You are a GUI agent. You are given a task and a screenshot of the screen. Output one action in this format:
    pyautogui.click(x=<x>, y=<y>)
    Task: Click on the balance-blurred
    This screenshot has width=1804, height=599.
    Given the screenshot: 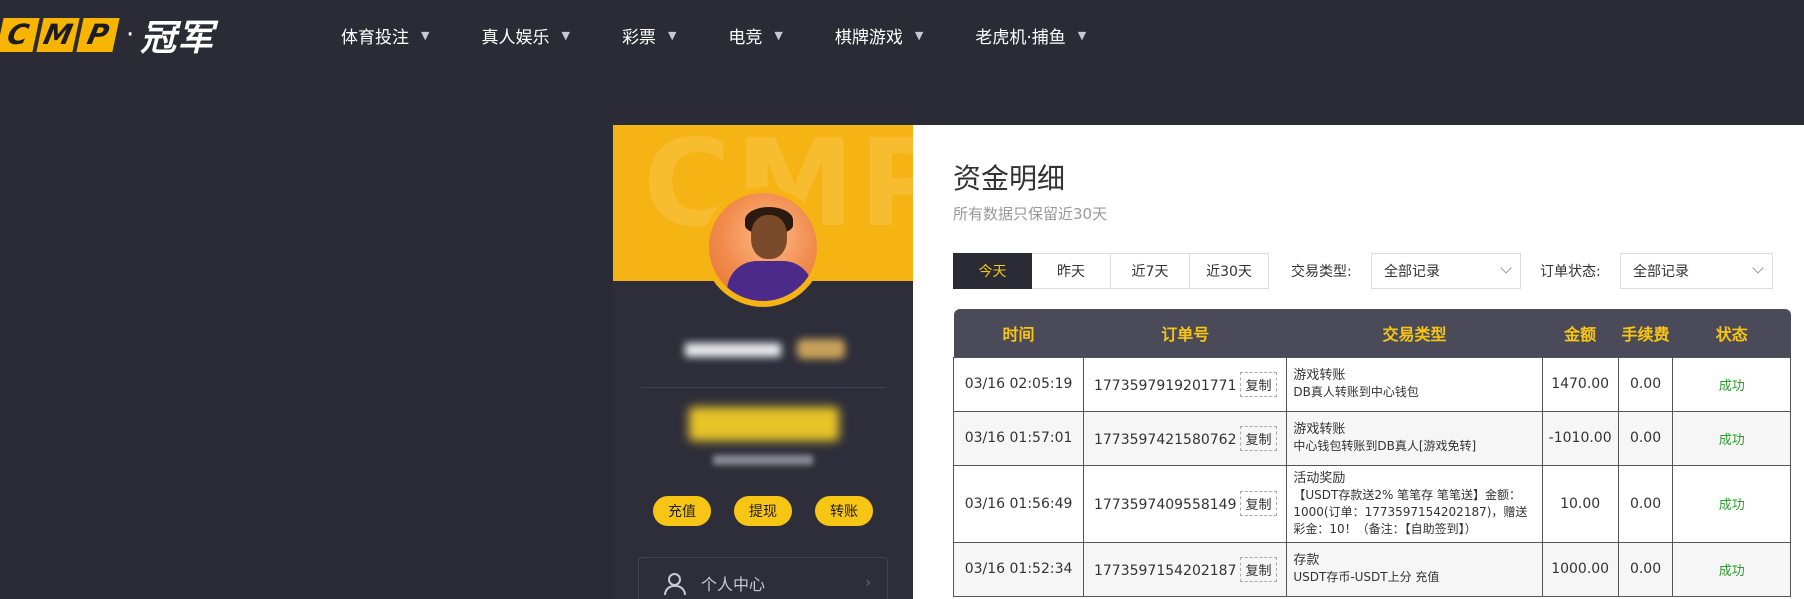 What is the action you would take?
    pyautogui.click(x=764, y=424)
    